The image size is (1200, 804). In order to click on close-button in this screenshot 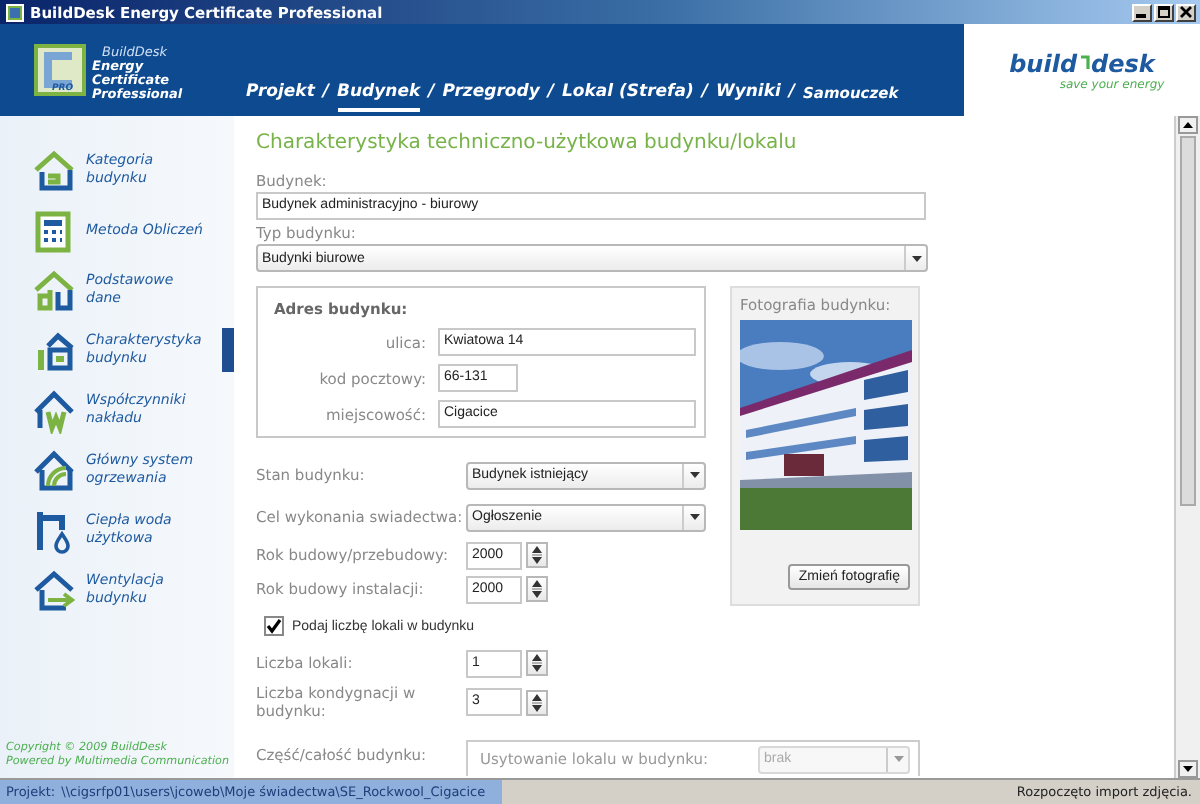, I will do `click(1186, 12)`.